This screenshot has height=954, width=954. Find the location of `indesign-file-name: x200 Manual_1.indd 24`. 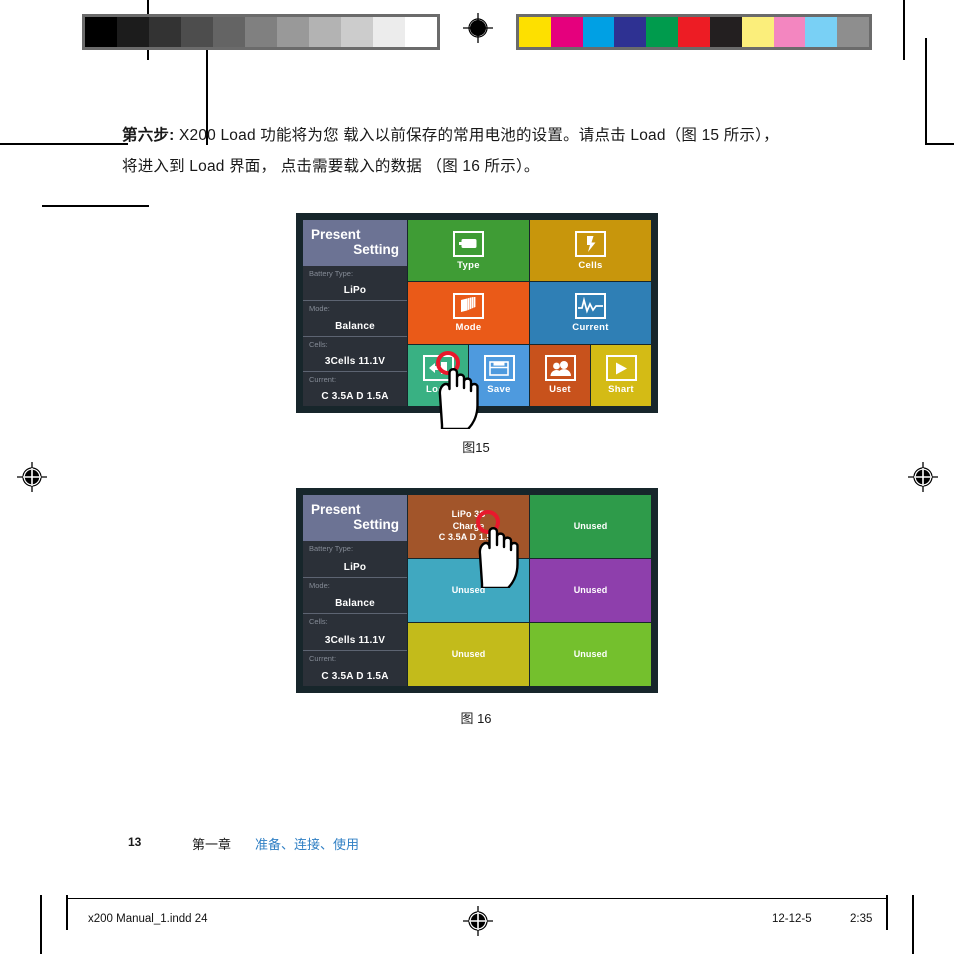

indesign-file-name: x200 Manual_1.indd 24 is located at coordinates (148, 919).